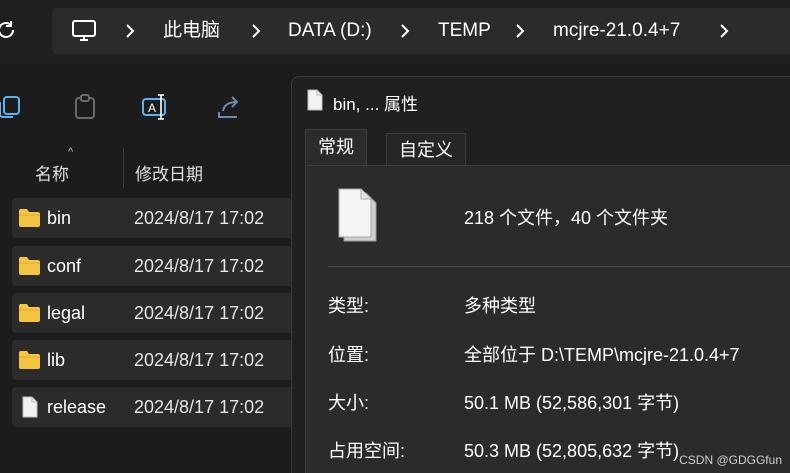 The height and width of the screenshot is (473, 790). I want to click on list-item: lib 2024/8/17 17:02, so click(157, 360).